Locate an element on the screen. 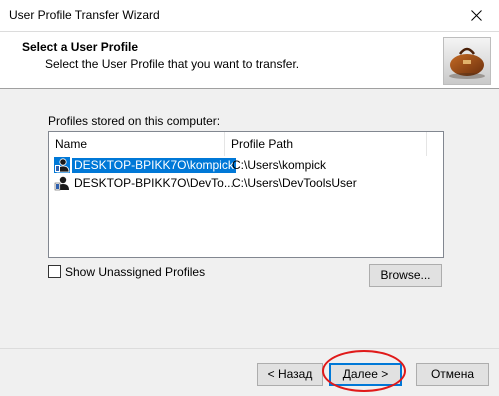 This screenshot has height=396, width=499. profiles-group-label: Profiles stored on this computer: is located at coordinates (134, 121).